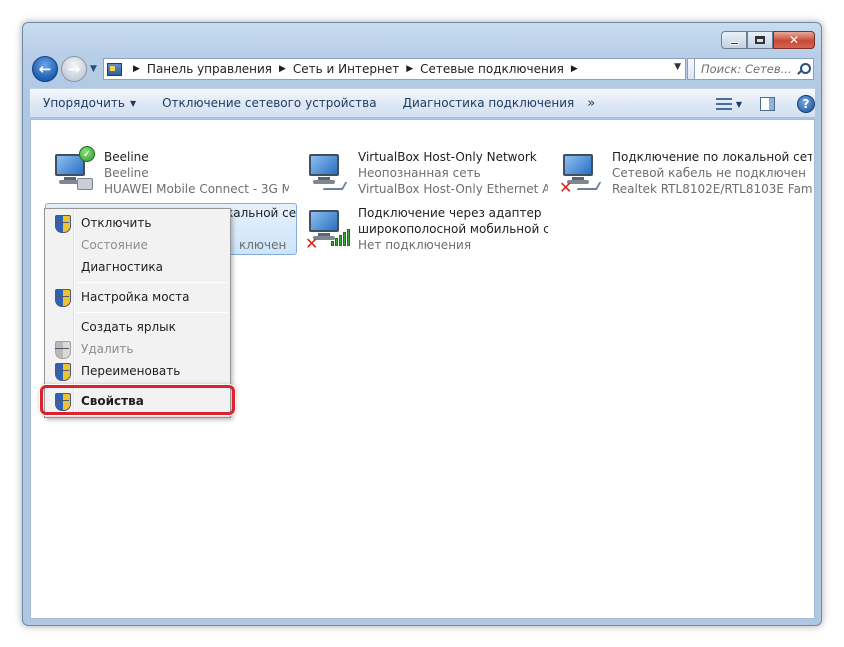 Image resolution: width=844 pixels, height=647 pixels. Describe the element at coordinates (131, 371) in the screenshot. I see `menu-item-label: Переименовать` at that location.